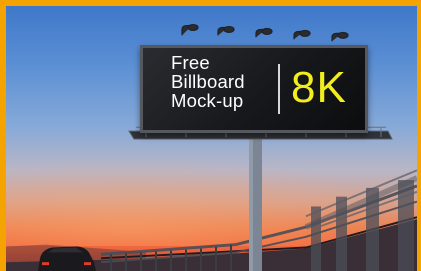  I want to click on billboard-lamps, so click(265, 32).